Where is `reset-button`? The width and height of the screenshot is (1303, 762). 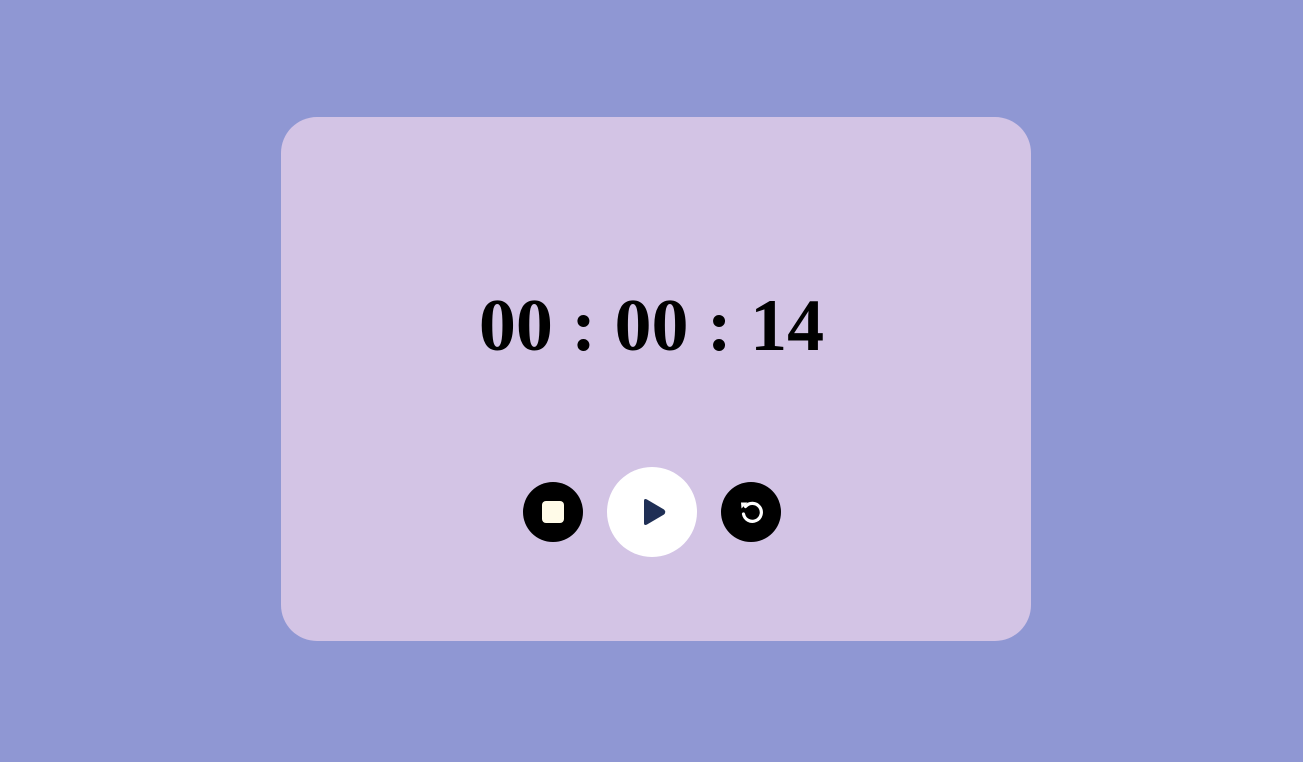
reset-button is located at coordinates (750, 512).